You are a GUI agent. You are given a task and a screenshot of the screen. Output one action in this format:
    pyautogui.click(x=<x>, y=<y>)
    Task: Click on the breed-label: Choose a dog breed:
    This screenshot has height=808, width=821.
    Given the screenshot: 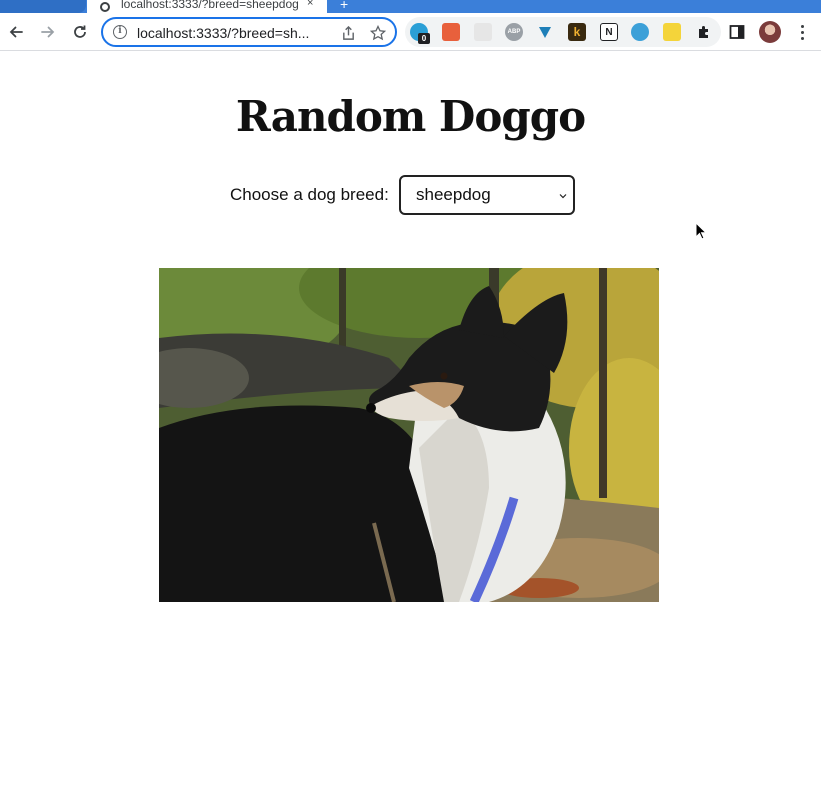 What is the action you would take?
    pyautogui.click(x=309, y=194)
    